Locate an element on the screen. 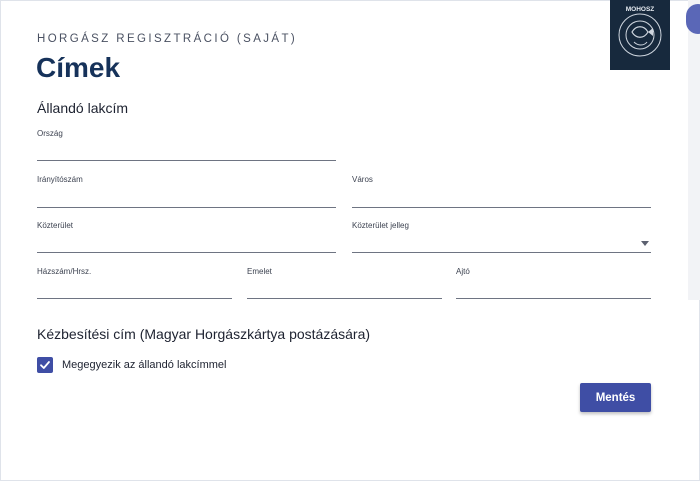 The image size is (700, 481). same-as-permanent-checkbox-row: Megegyezik az állandó lakcímmel is located at coordinates (131, 365).